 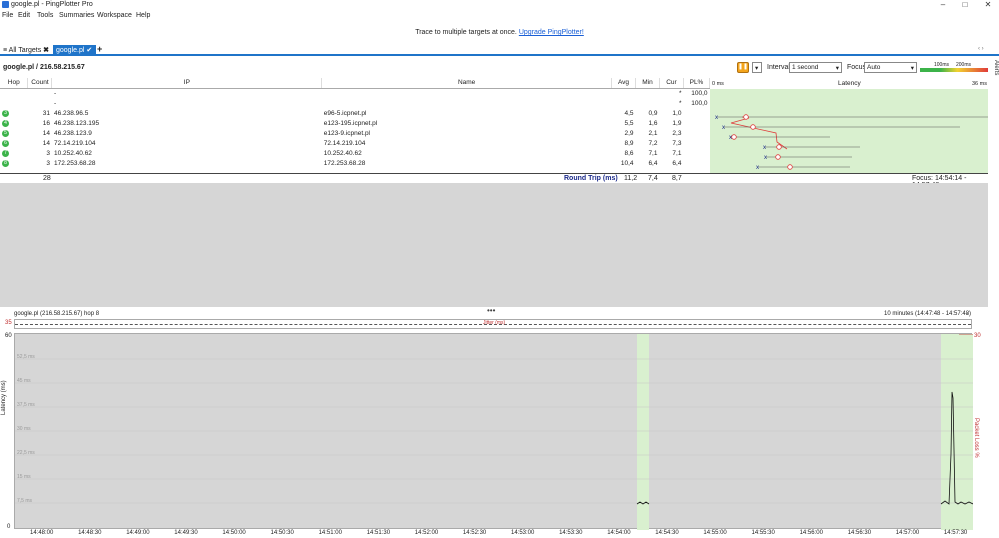 I want to click on count-cell, so click(x=40, y=103).